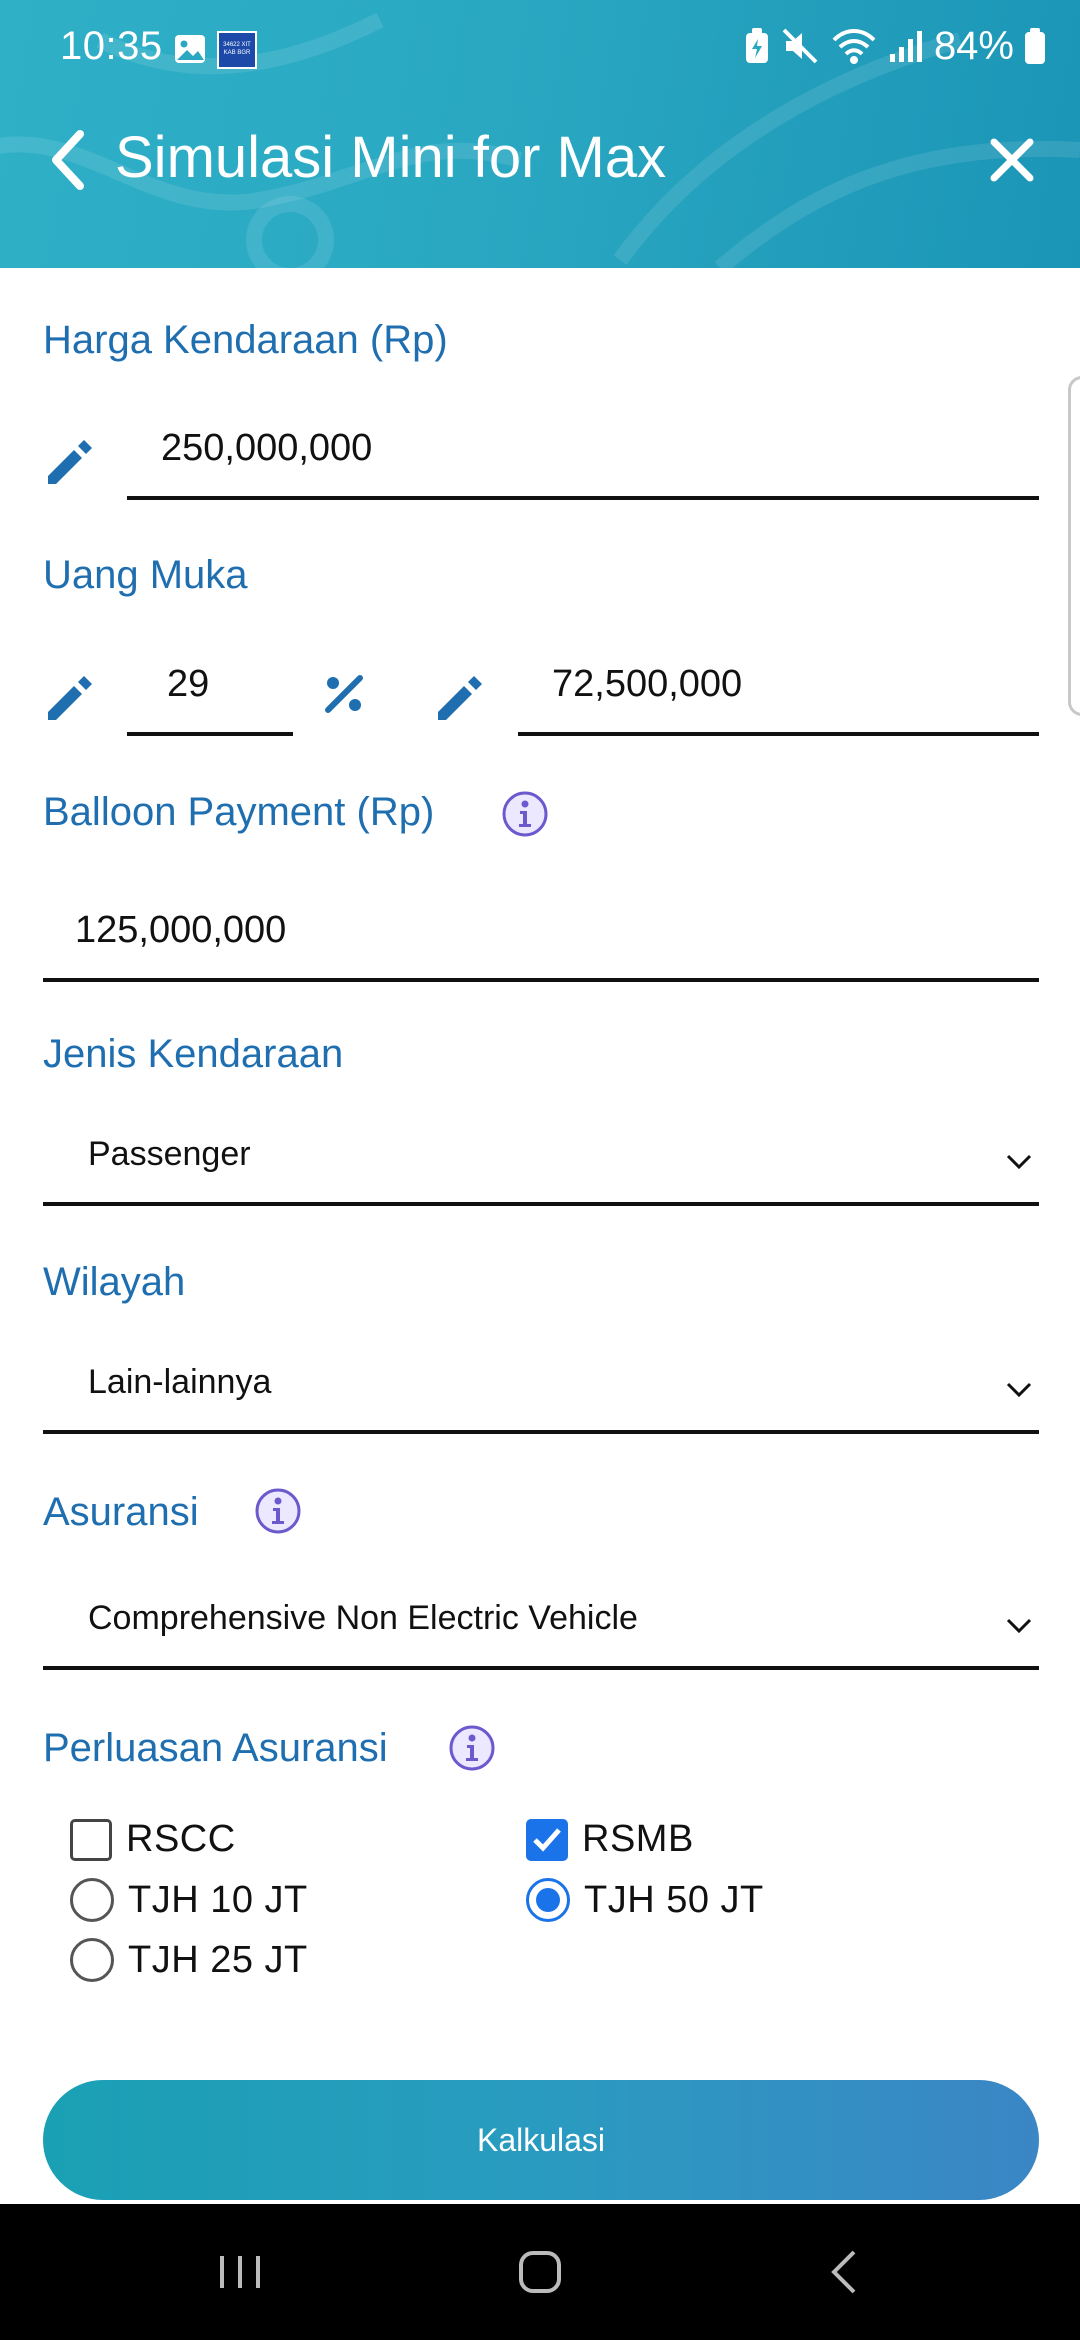 The width and height of the screenshot is (1080, 2340). Describe the element at coordinates (121, 1512) in the screenshot. I see `asuransi-label: Asuransi` at that location.